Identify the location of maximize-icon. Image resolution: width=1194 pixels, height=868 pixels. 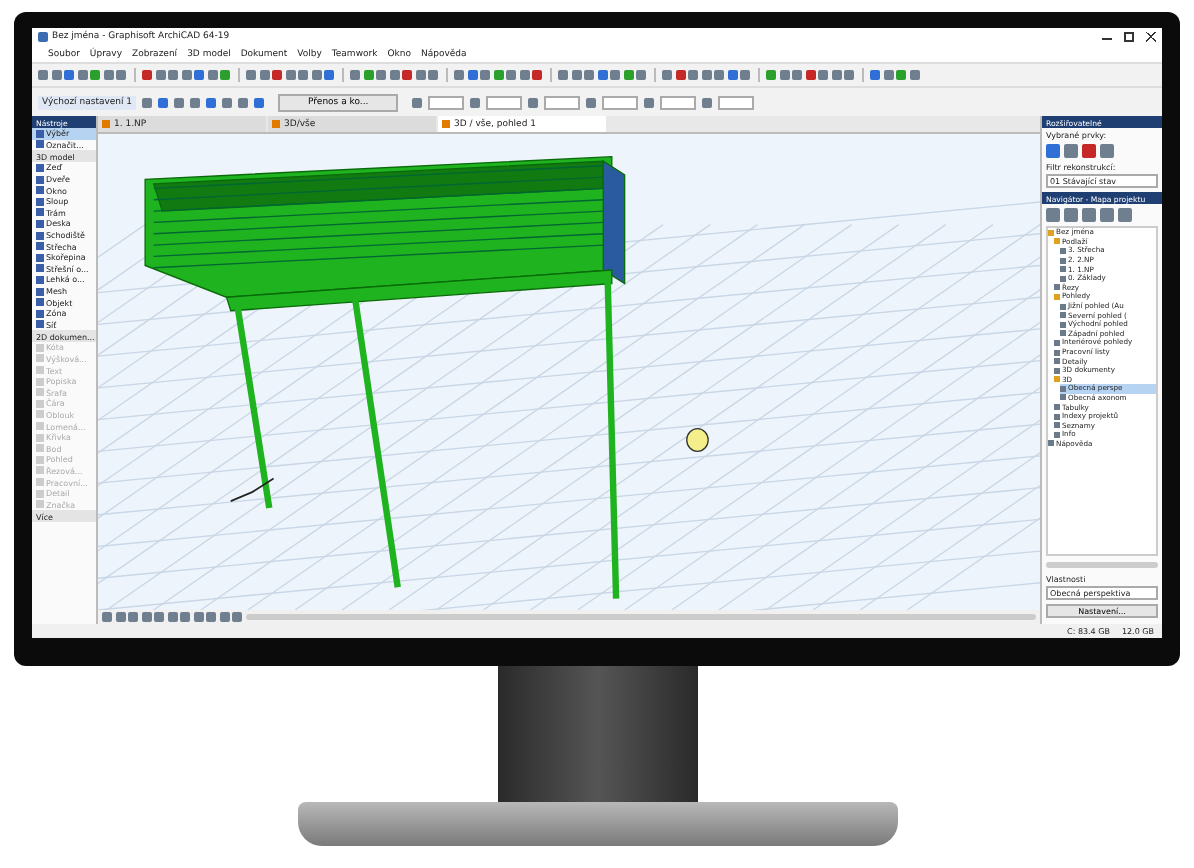
(1129, 37).